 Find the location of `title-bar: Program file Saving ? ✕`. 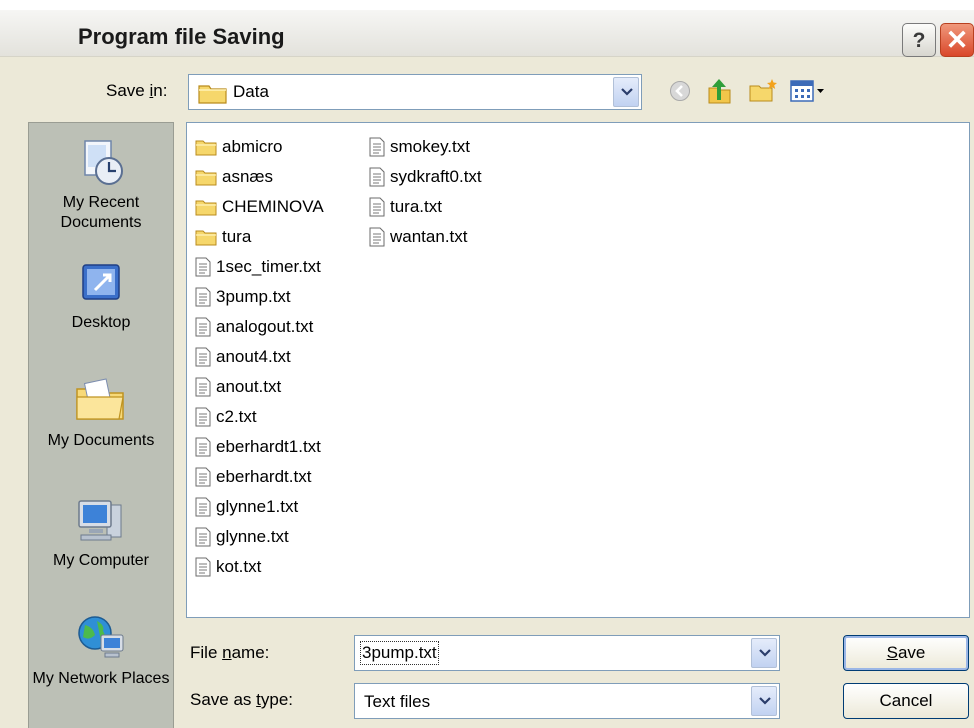

title-bar: Program file Saving ? ✕ is located at coordinates (487, 33).